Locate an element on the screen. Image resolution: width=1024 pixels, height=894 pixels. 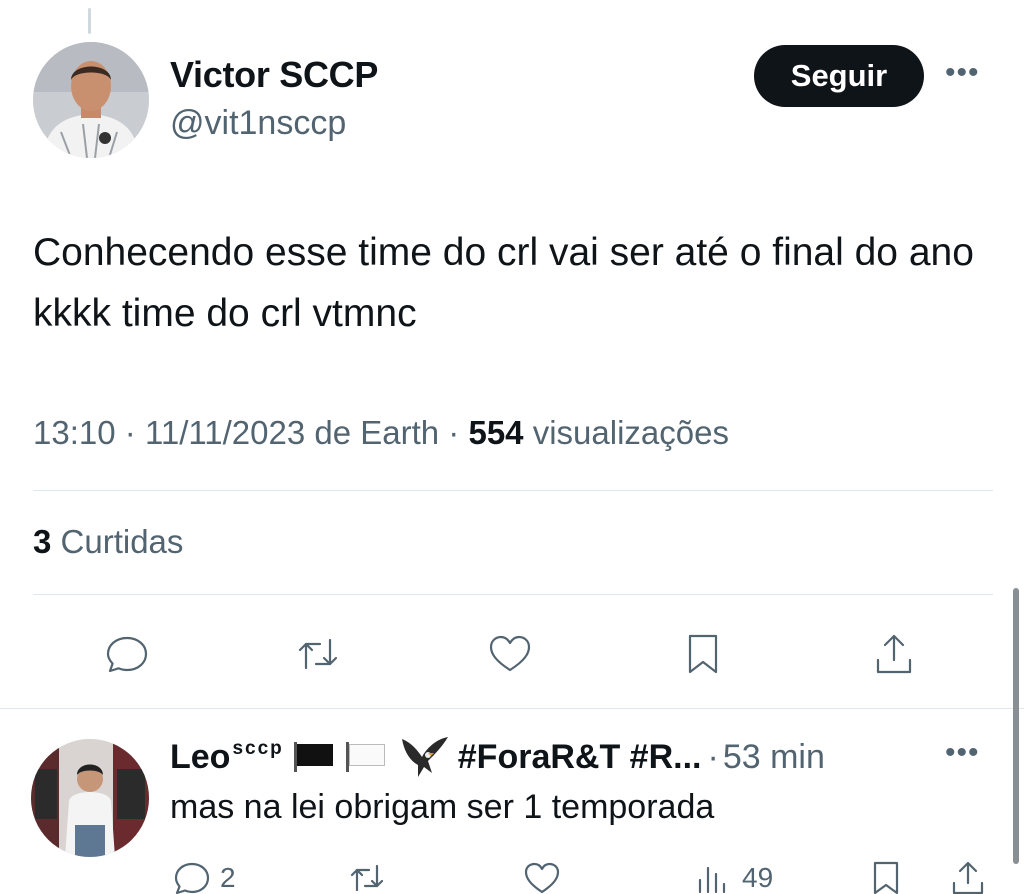
reply-more-options-icon: ••• is located at coordinates (962, 753).